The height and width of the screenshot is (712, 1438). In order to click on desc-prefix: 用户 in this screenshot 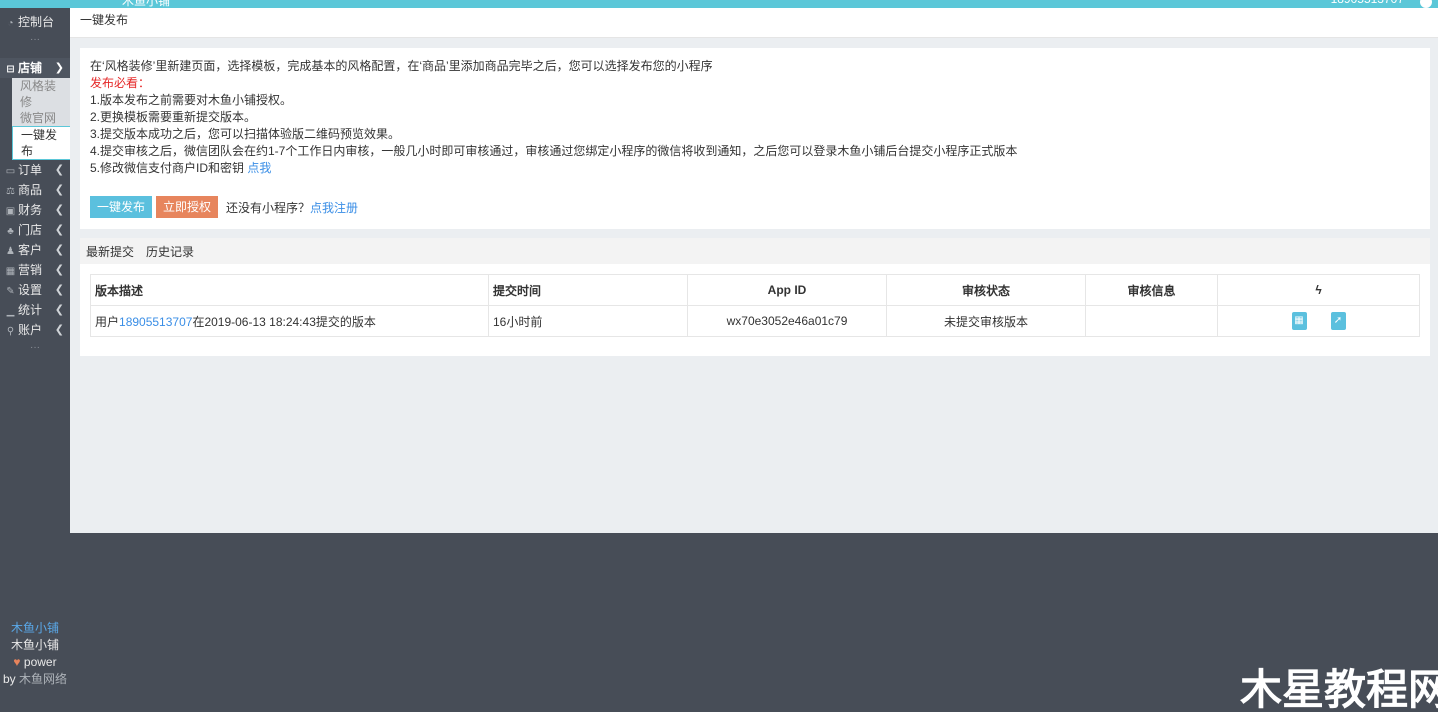, I will do `click(107, 321)`.